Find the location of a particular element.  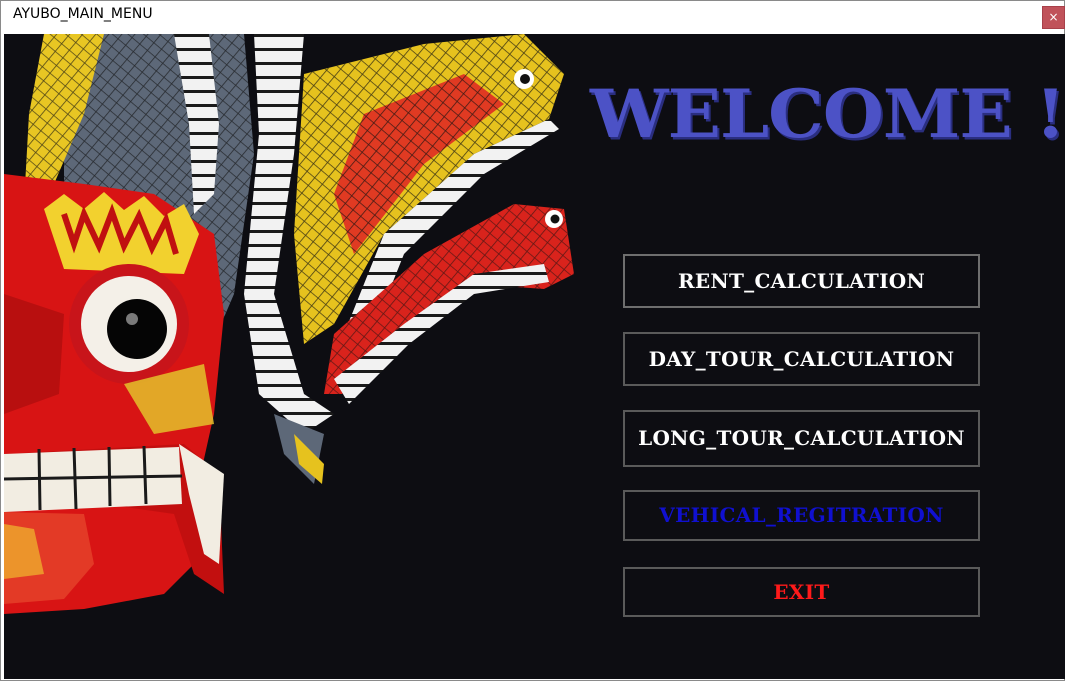

title-bar: AYUBO_MAIN_MENU × is located at coordinates (533, 17).